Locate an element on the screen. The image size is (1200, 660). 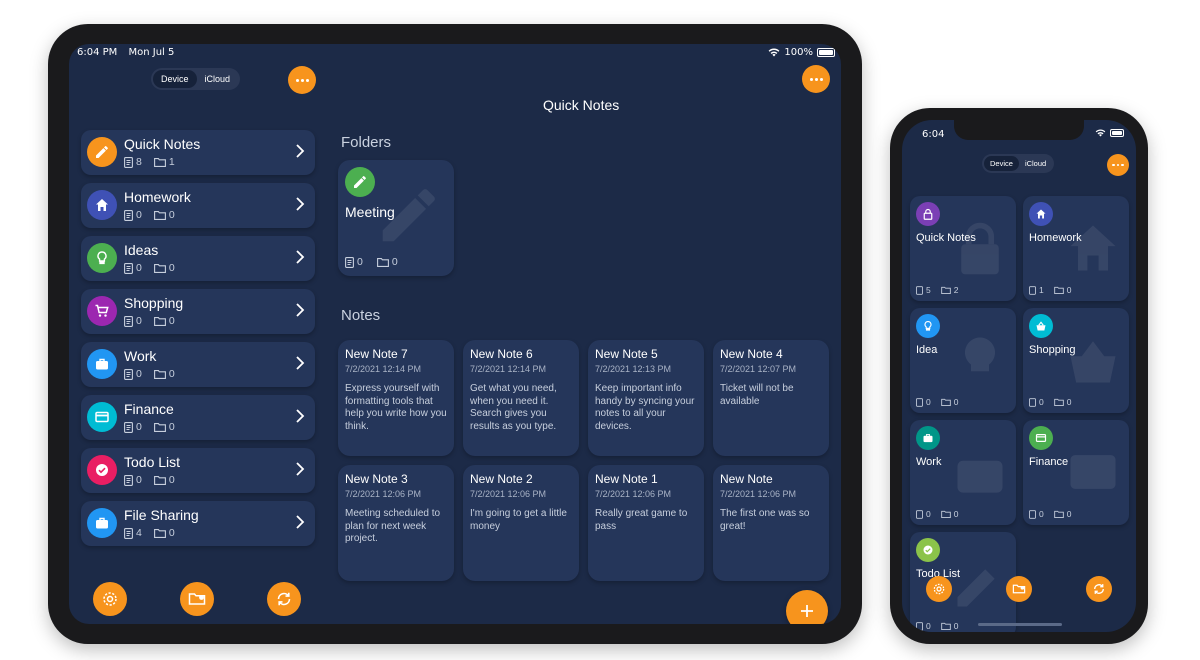
category-card: Homework 1 0 is located at coordinates (1076, 248).